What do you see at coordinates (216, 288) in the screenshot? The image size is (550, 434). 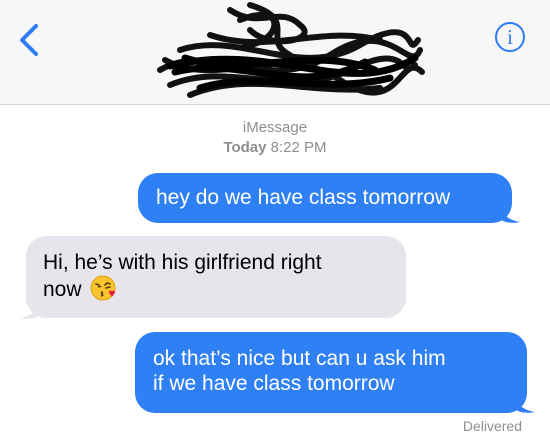 I see `message-text-line: now` at bounding box center [216, 288].